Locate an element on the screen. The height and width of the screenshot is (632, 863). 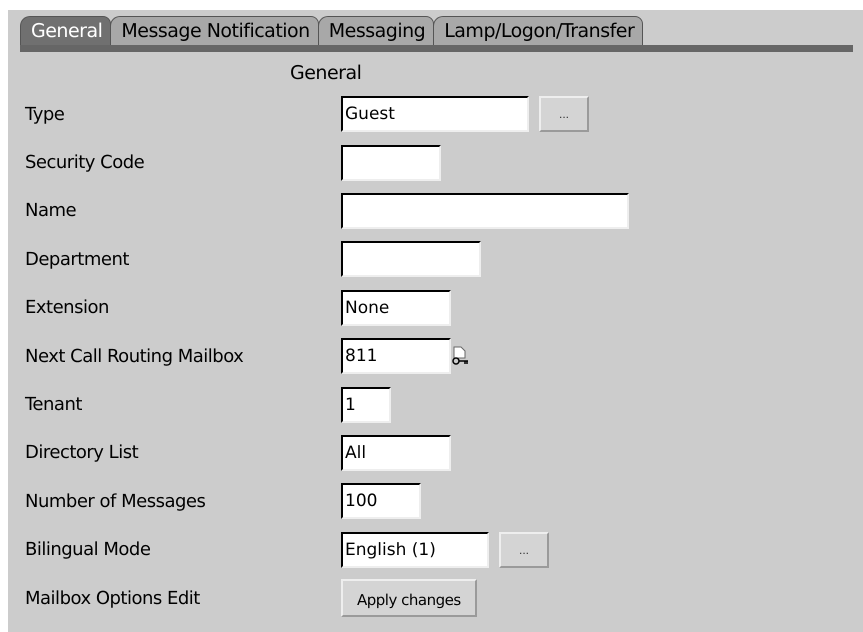
input-field: 811 is located at coordinates (396, 356).